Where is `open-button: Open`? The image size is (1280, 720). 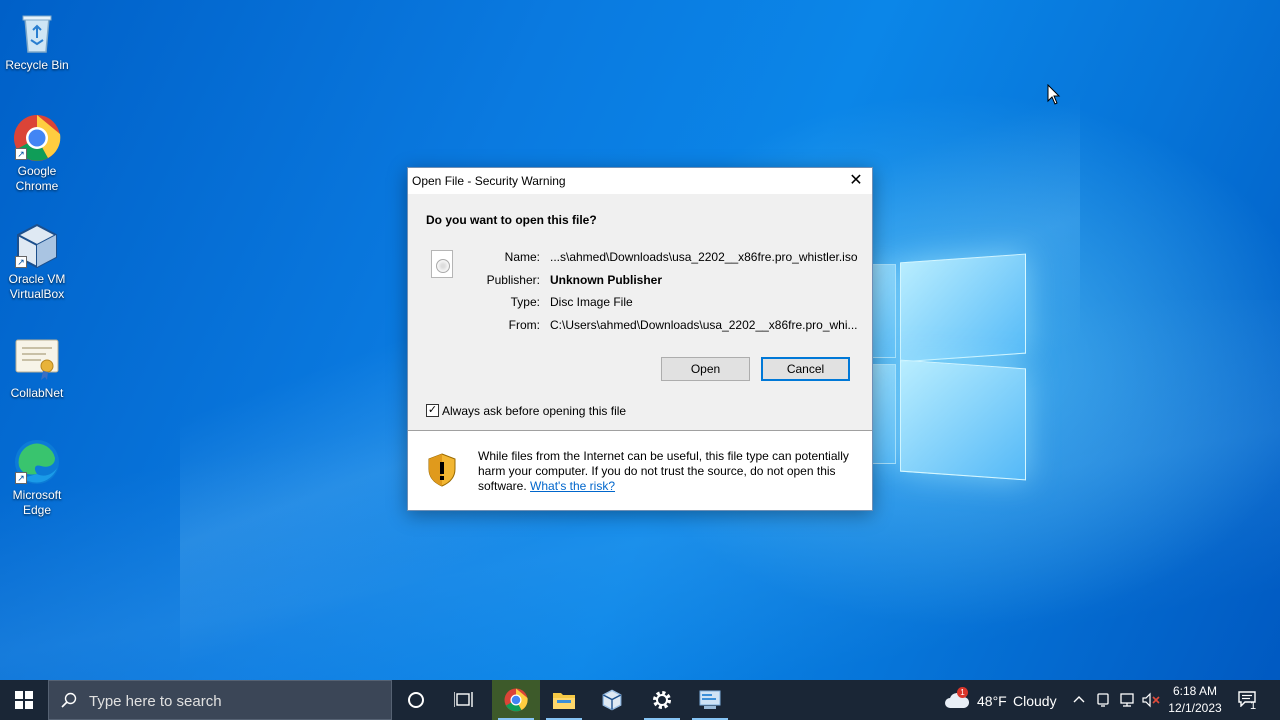
open-button: Open is located at coordinates (705, 369).